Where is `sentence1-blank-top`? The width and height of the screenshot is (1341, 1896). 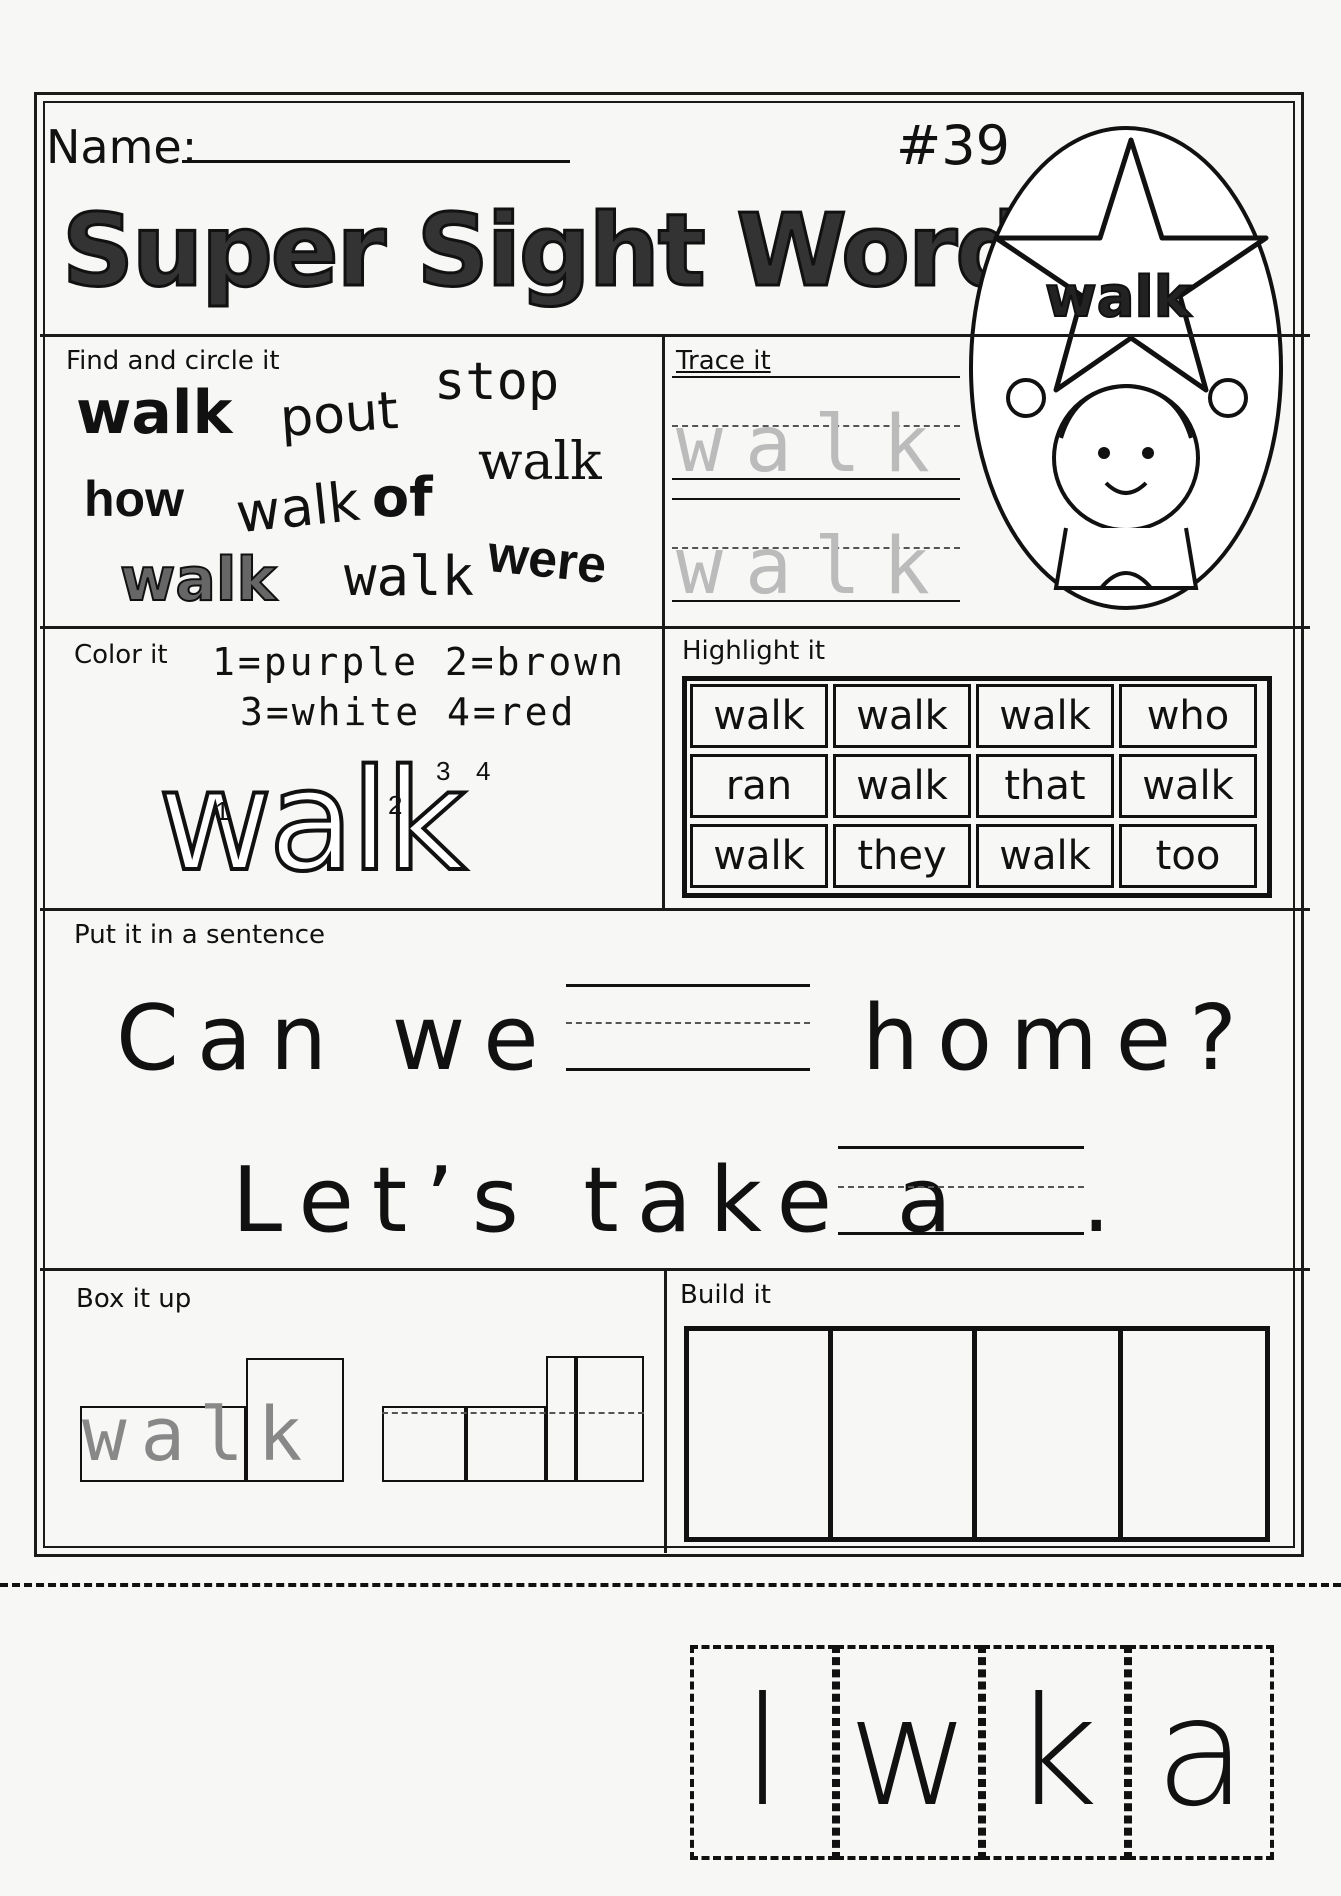
sentence1-blank-top is located at coordinates (688, 985).